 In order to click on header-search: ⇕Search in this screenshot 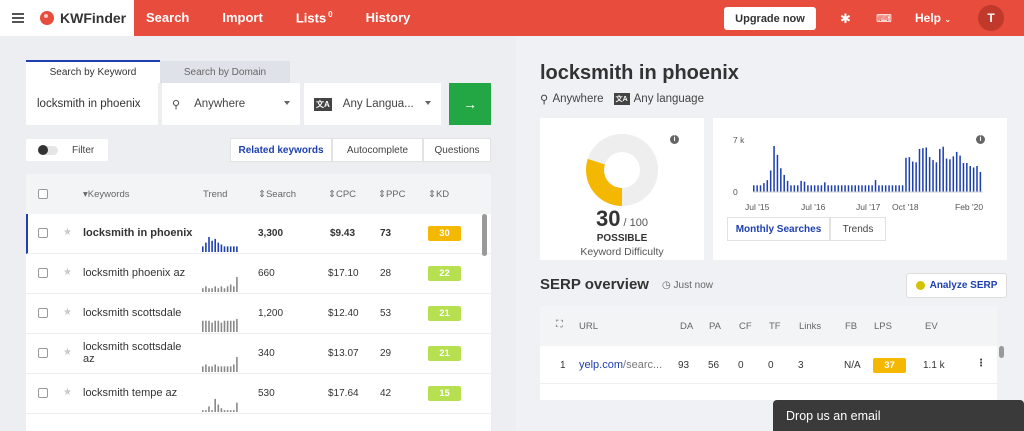, I will do `click(277, 194)`.